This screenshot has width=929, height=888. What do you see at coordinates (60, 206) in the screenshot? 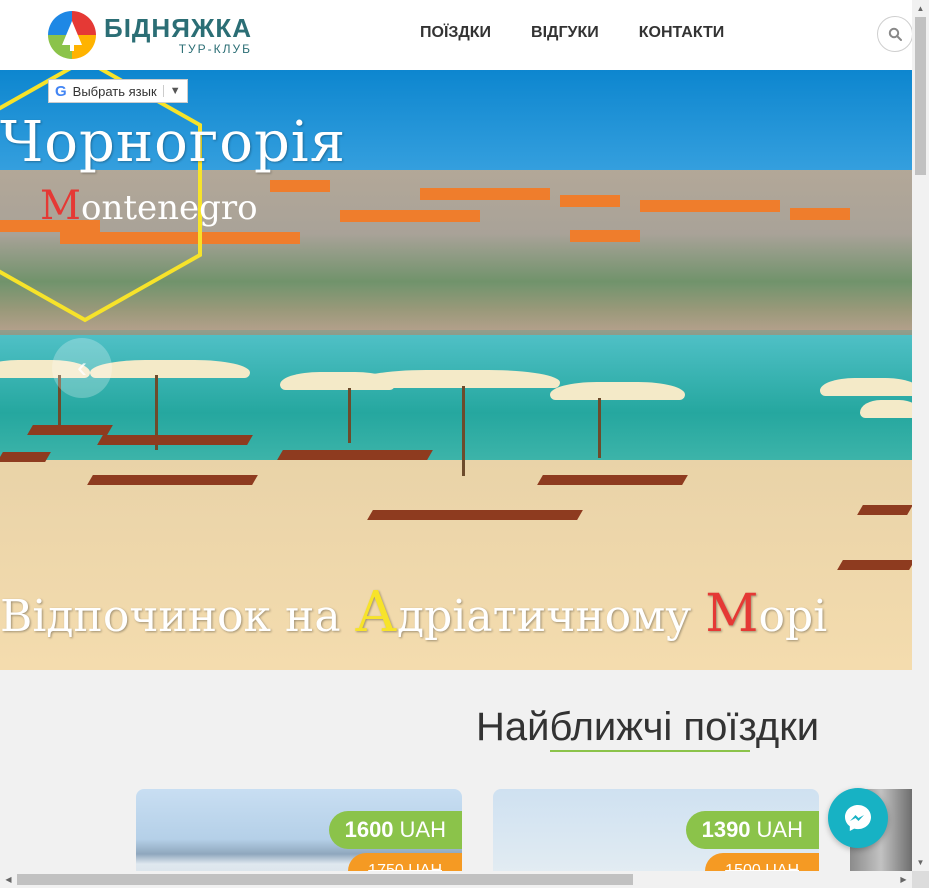
I see `hero-subtitle-initial: M` at bounding box center [60, 206].